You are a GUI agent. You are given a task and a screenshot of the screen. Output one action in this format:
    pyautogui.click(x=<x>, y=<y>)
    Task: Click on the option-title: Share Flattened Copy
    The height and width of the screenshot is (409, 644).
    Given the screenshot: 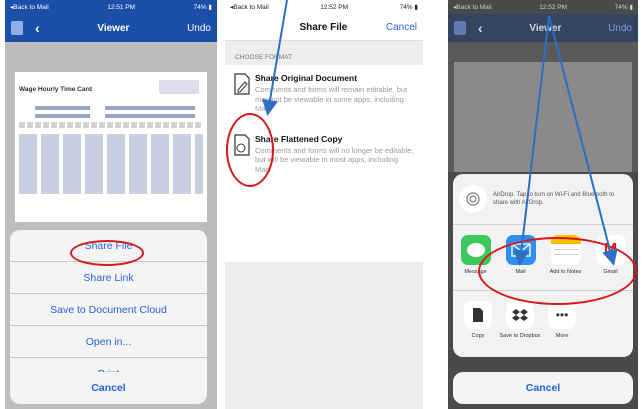 What is the action you would take?
    pyautogui.click(x=299, y=138)
    